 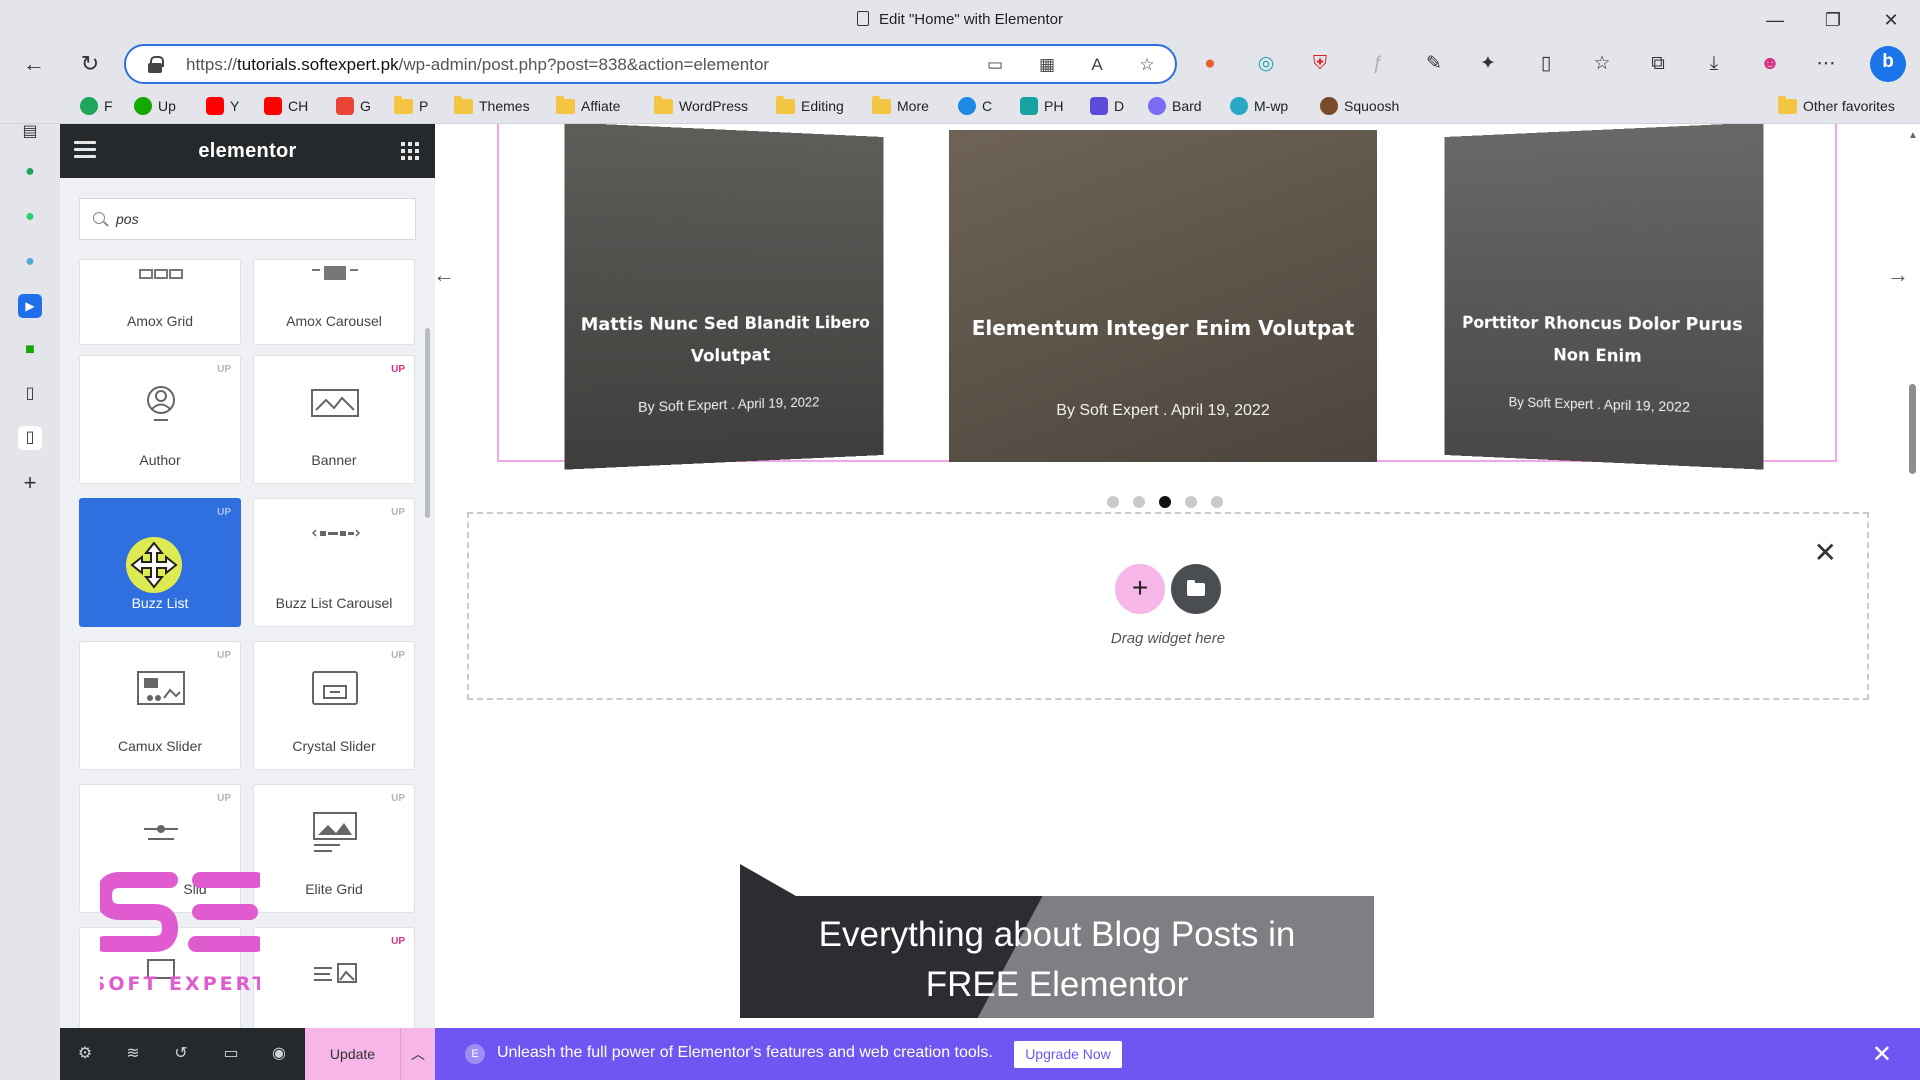 What do you see at coordinates (1602, 64) in the screenshot?
I see `favorites-icon: ☆` at bounding box center [1602, 64].